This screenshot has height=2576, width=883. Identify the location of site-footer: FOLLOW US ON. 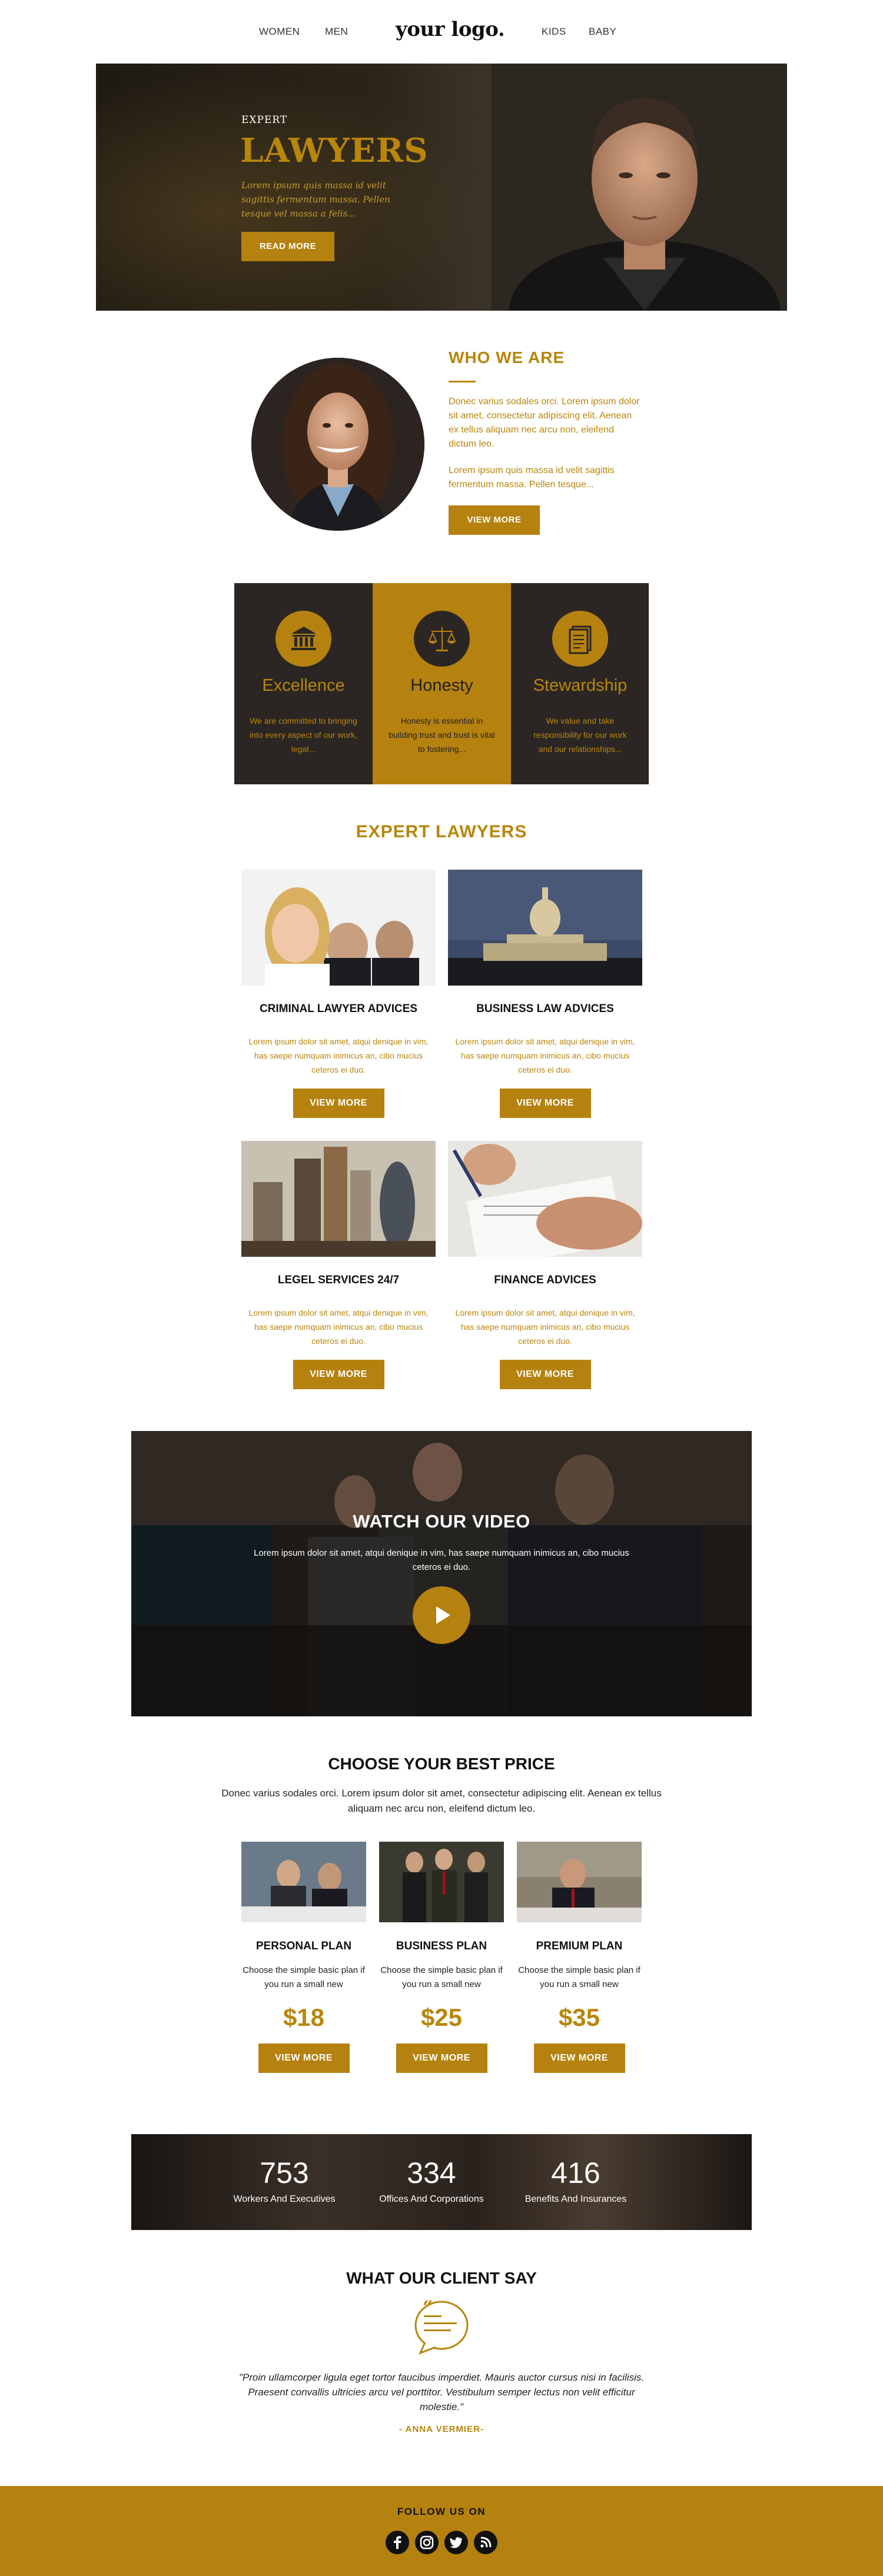
(441, 2531).